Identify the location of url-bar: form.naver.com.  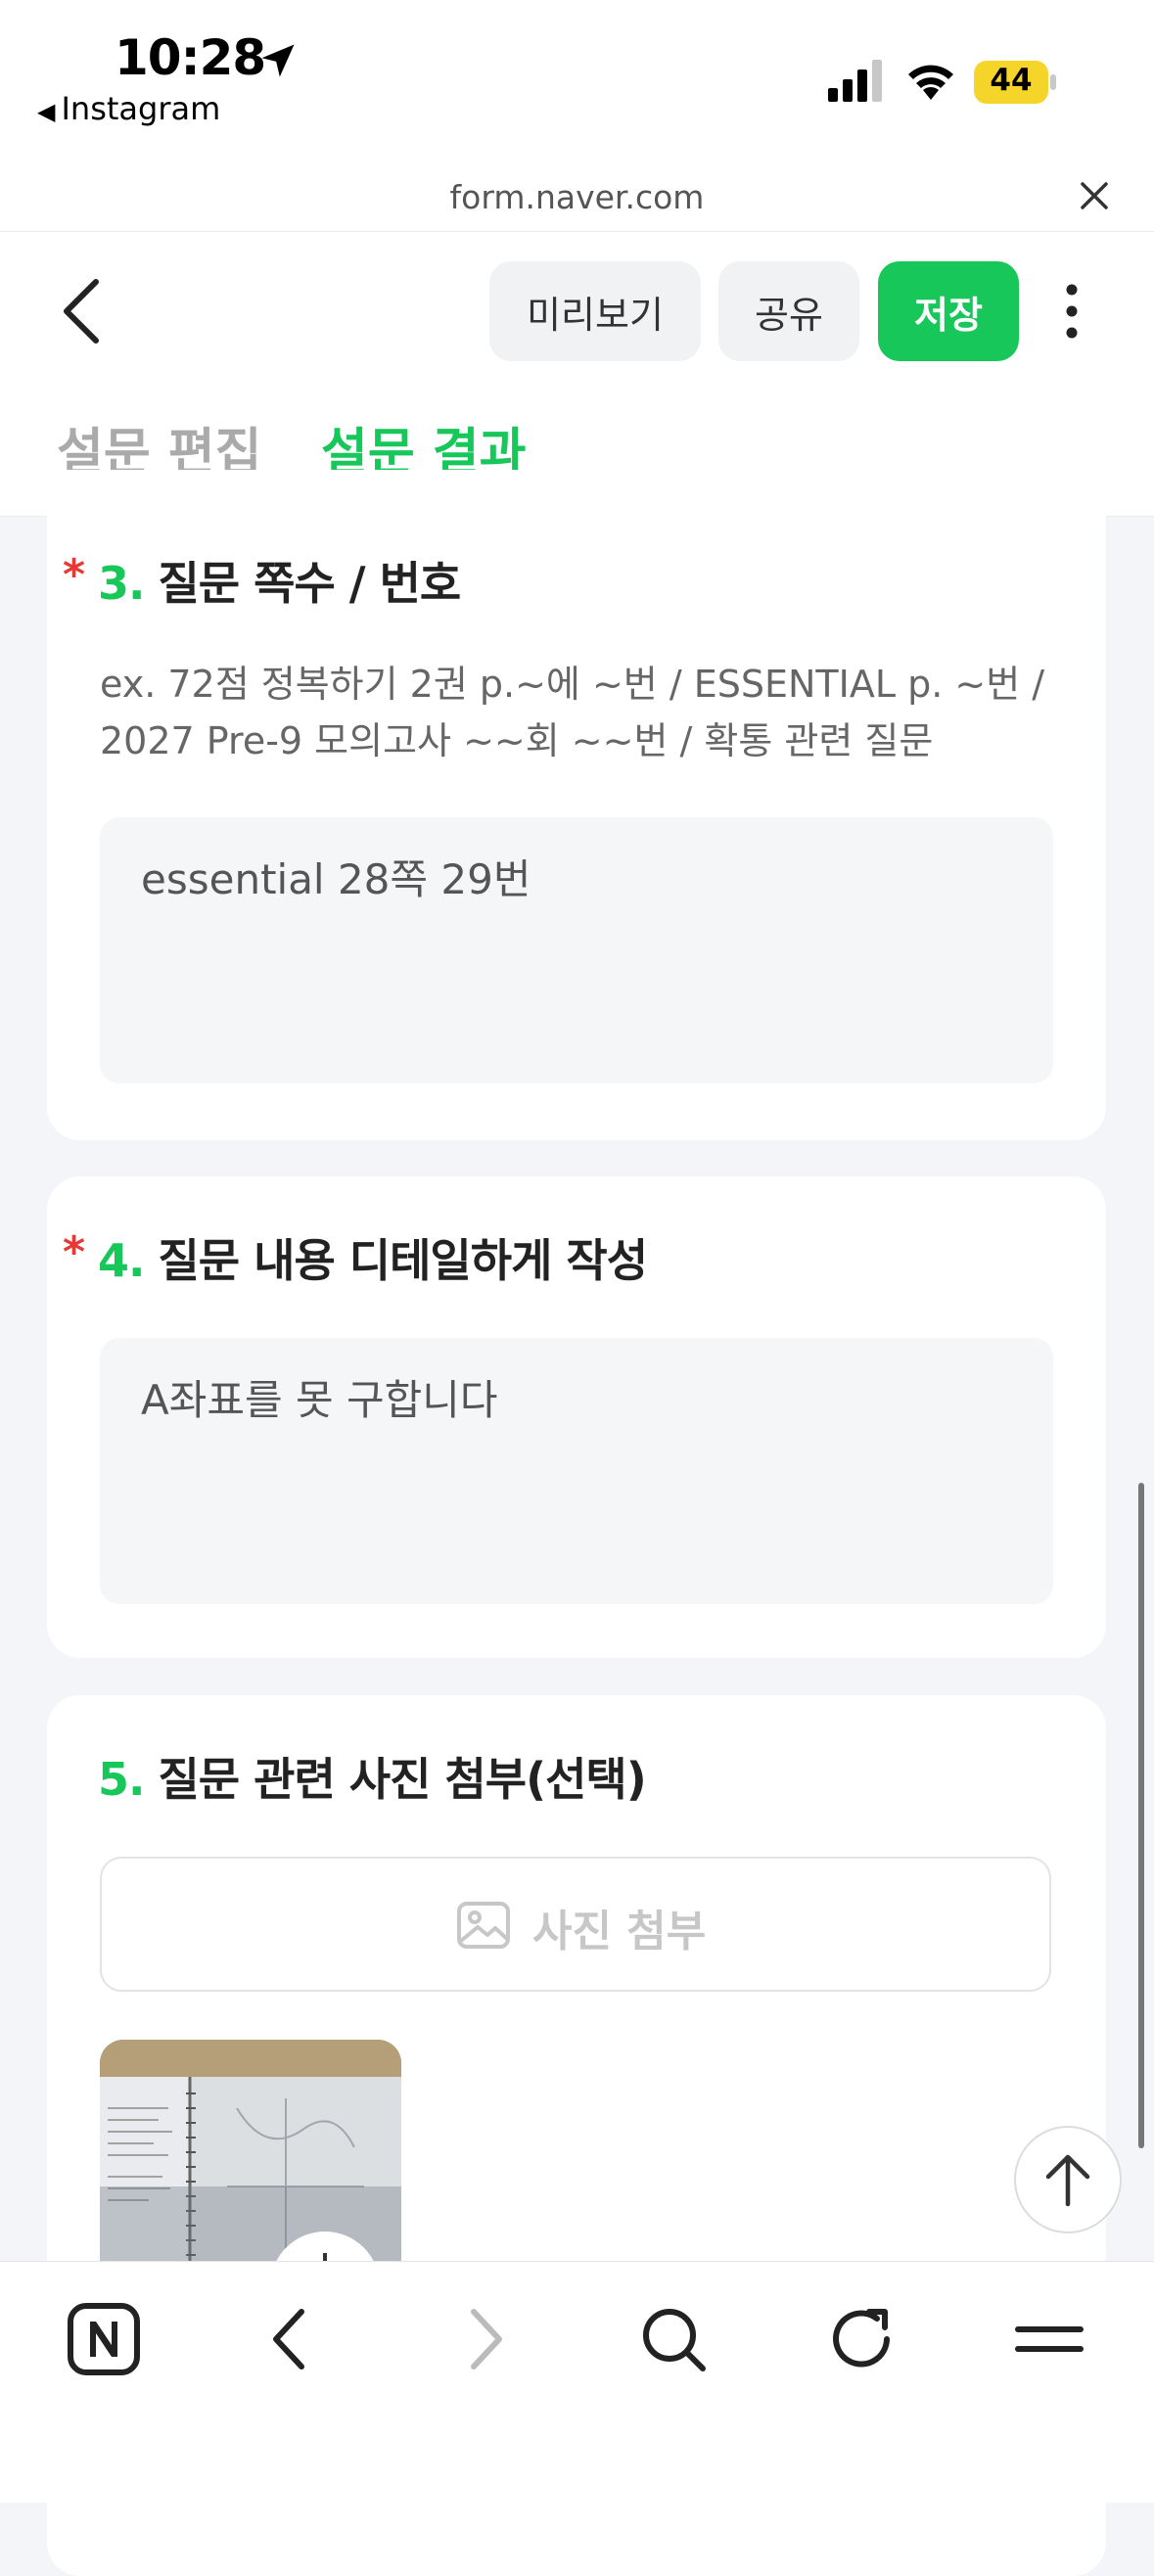
(577, 195).